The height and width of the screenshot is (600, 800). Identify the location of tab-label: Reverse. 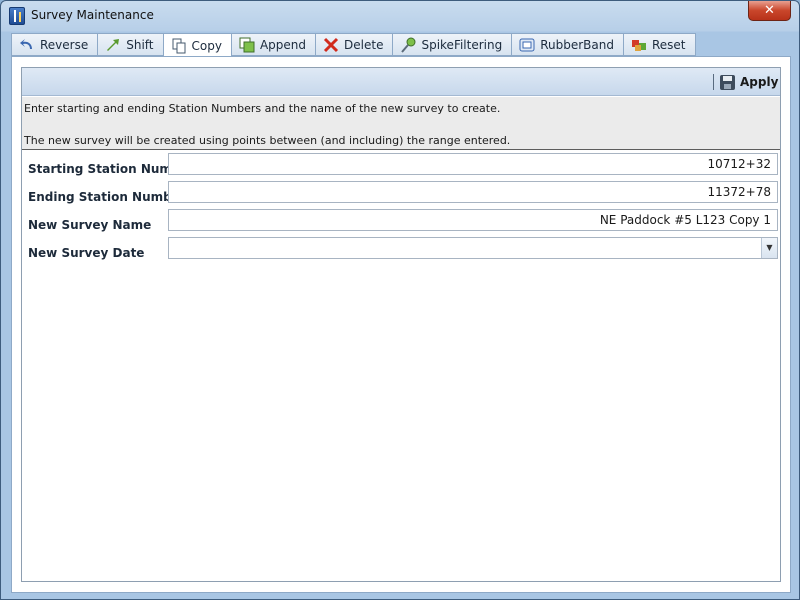
(64, 44).